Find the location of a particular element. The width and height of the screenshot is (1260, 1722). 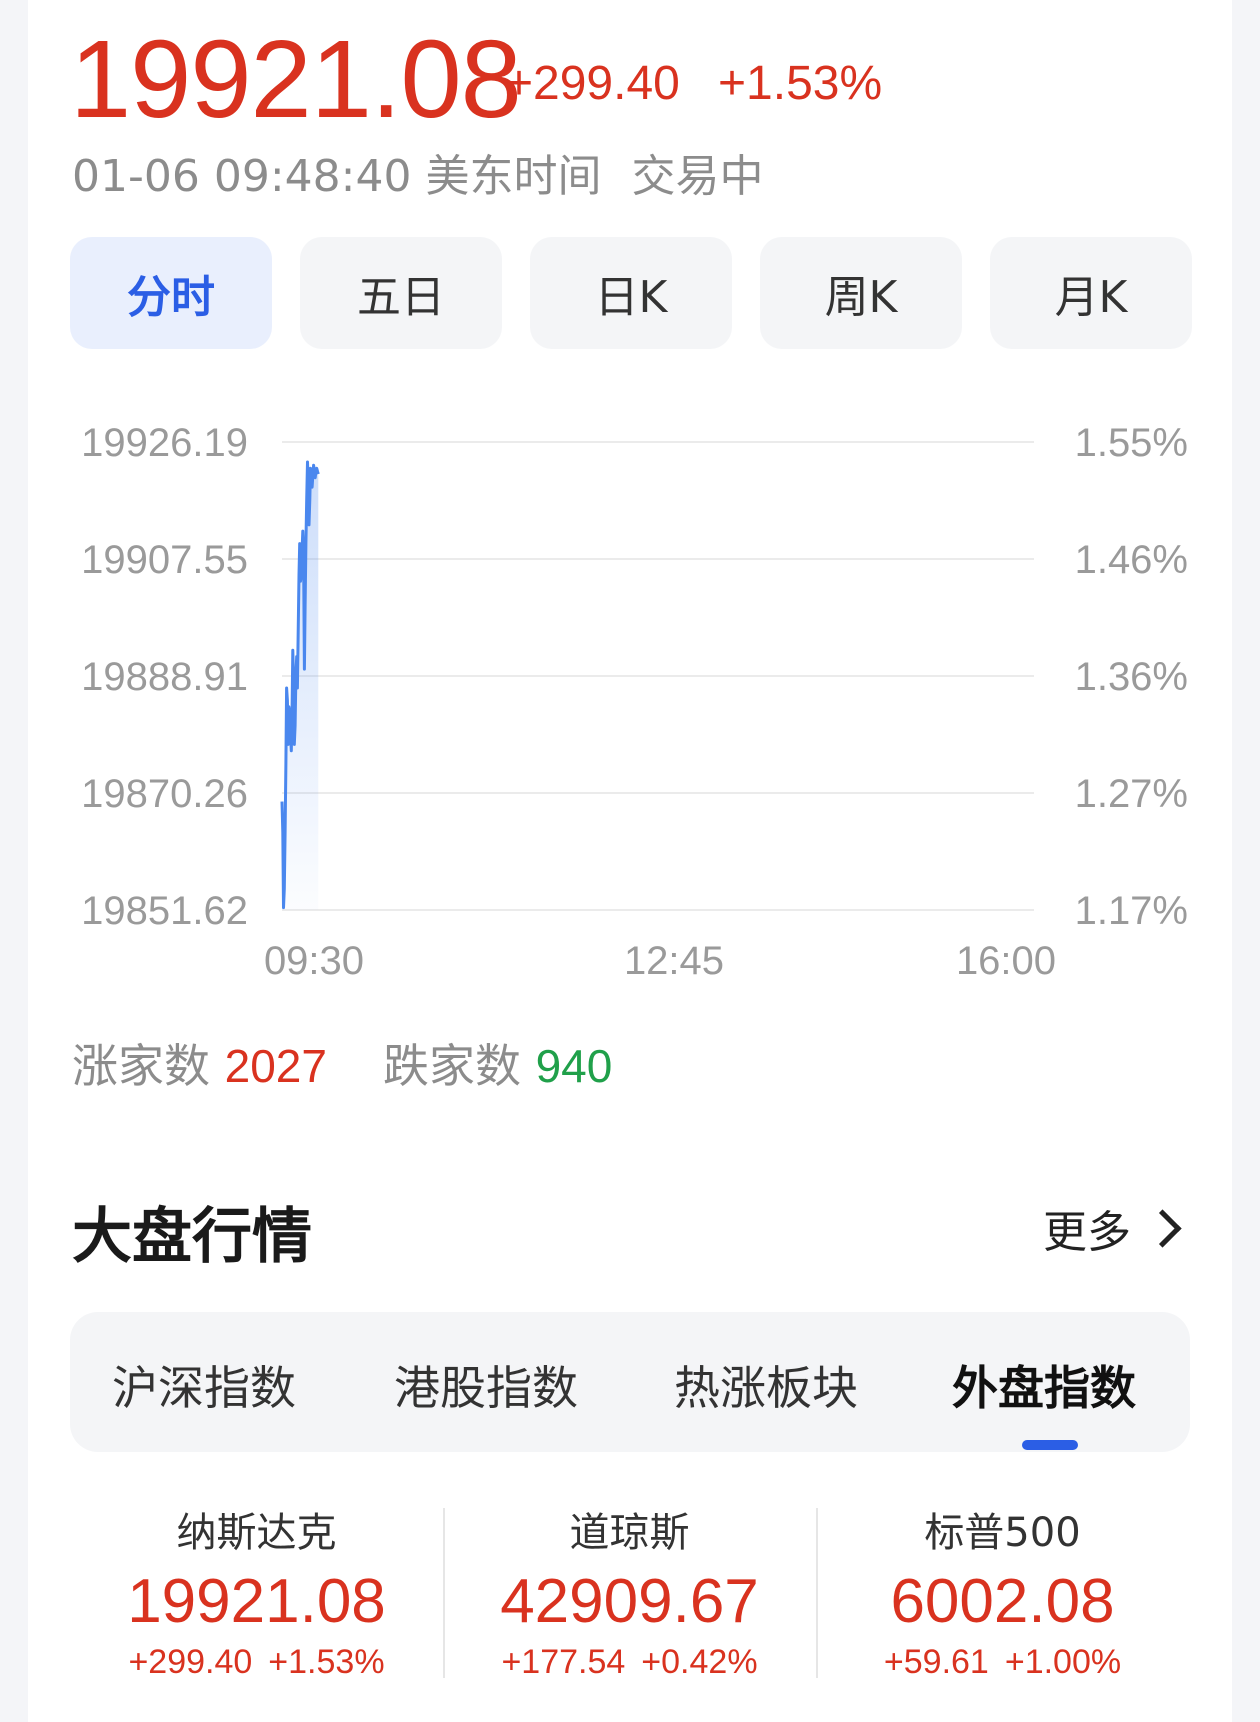

x-tick-label: 16:00 is located at coordinates (1006, 961).